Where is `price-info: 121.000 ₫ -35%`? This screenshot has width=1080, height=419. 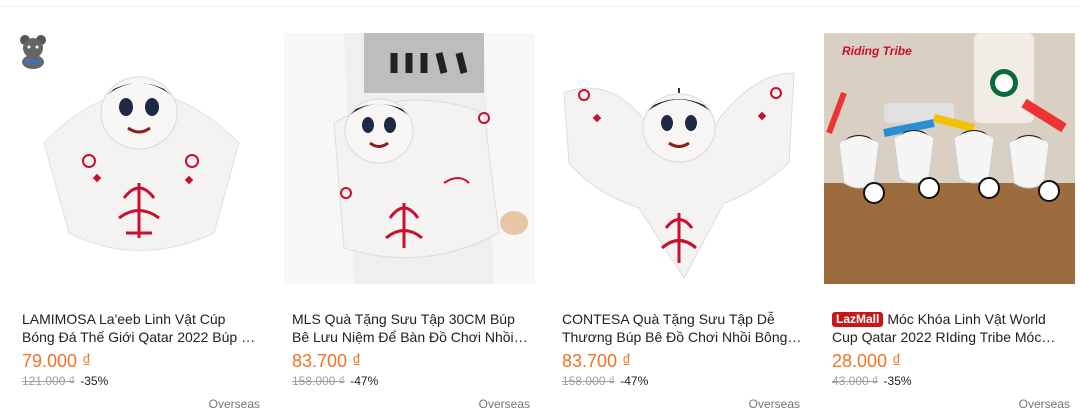 price-info: 121.000 ₫ -35% is located at coordinates (65, 381).